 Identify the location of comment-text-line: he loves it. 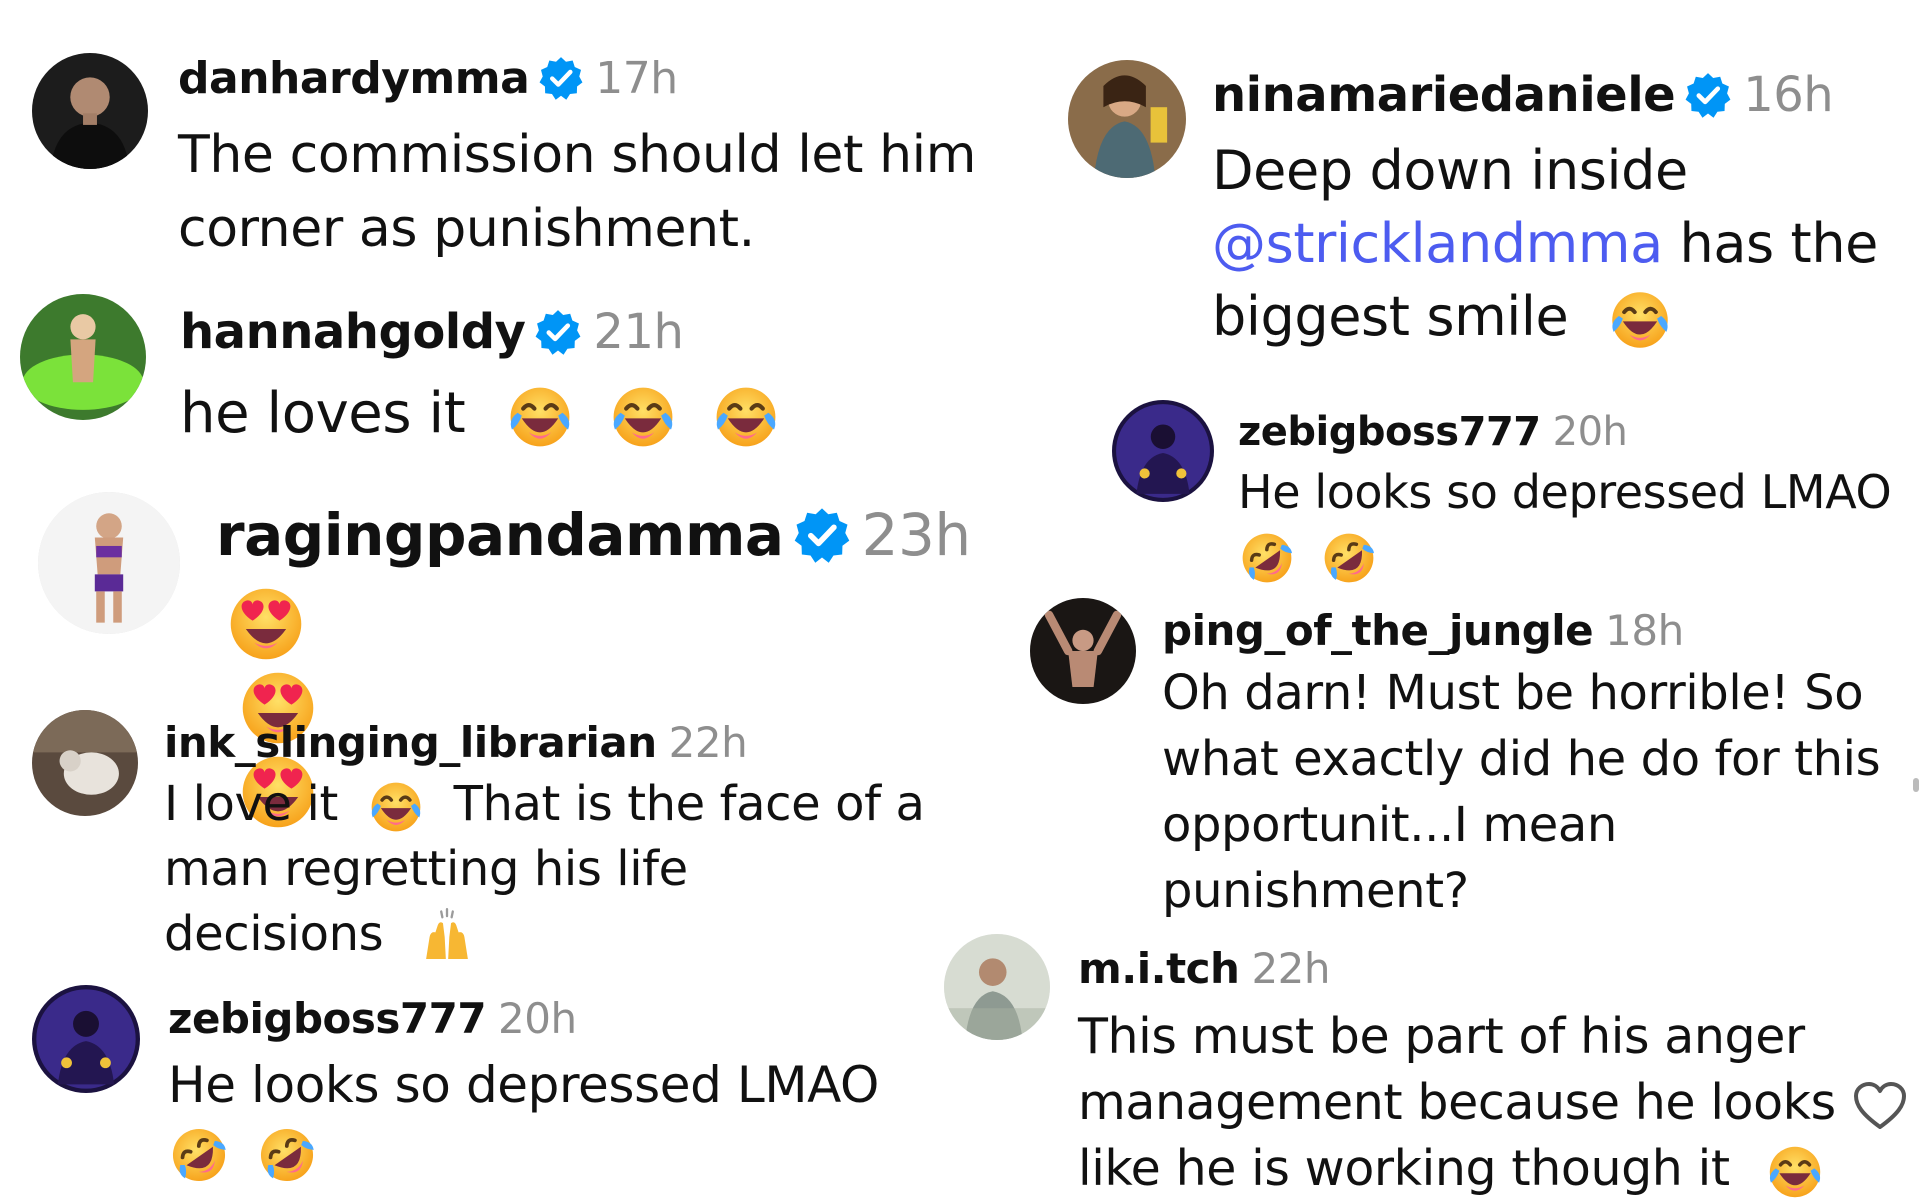
(480, 414).